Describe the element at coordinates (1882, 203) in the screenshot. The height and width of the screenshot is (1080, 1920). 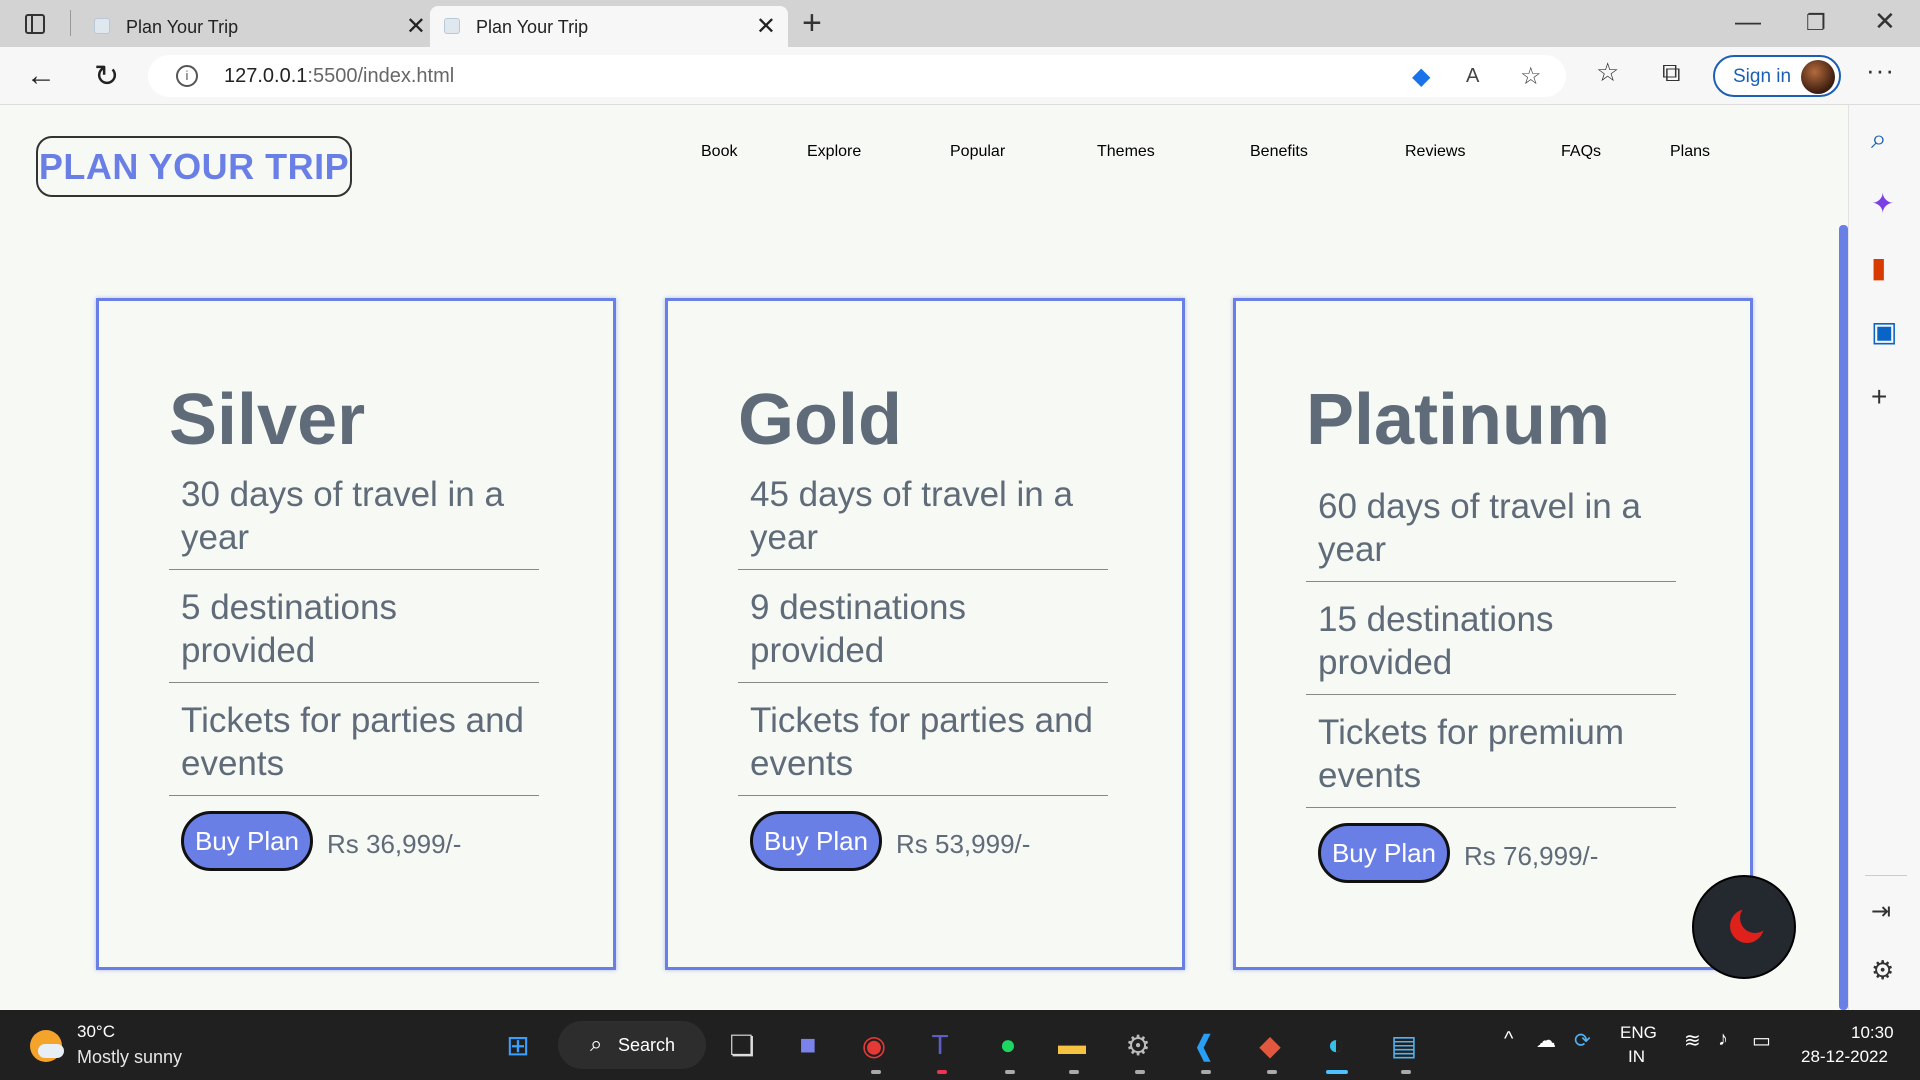
I see `discover-sparkle-icon: ✦` at that location.